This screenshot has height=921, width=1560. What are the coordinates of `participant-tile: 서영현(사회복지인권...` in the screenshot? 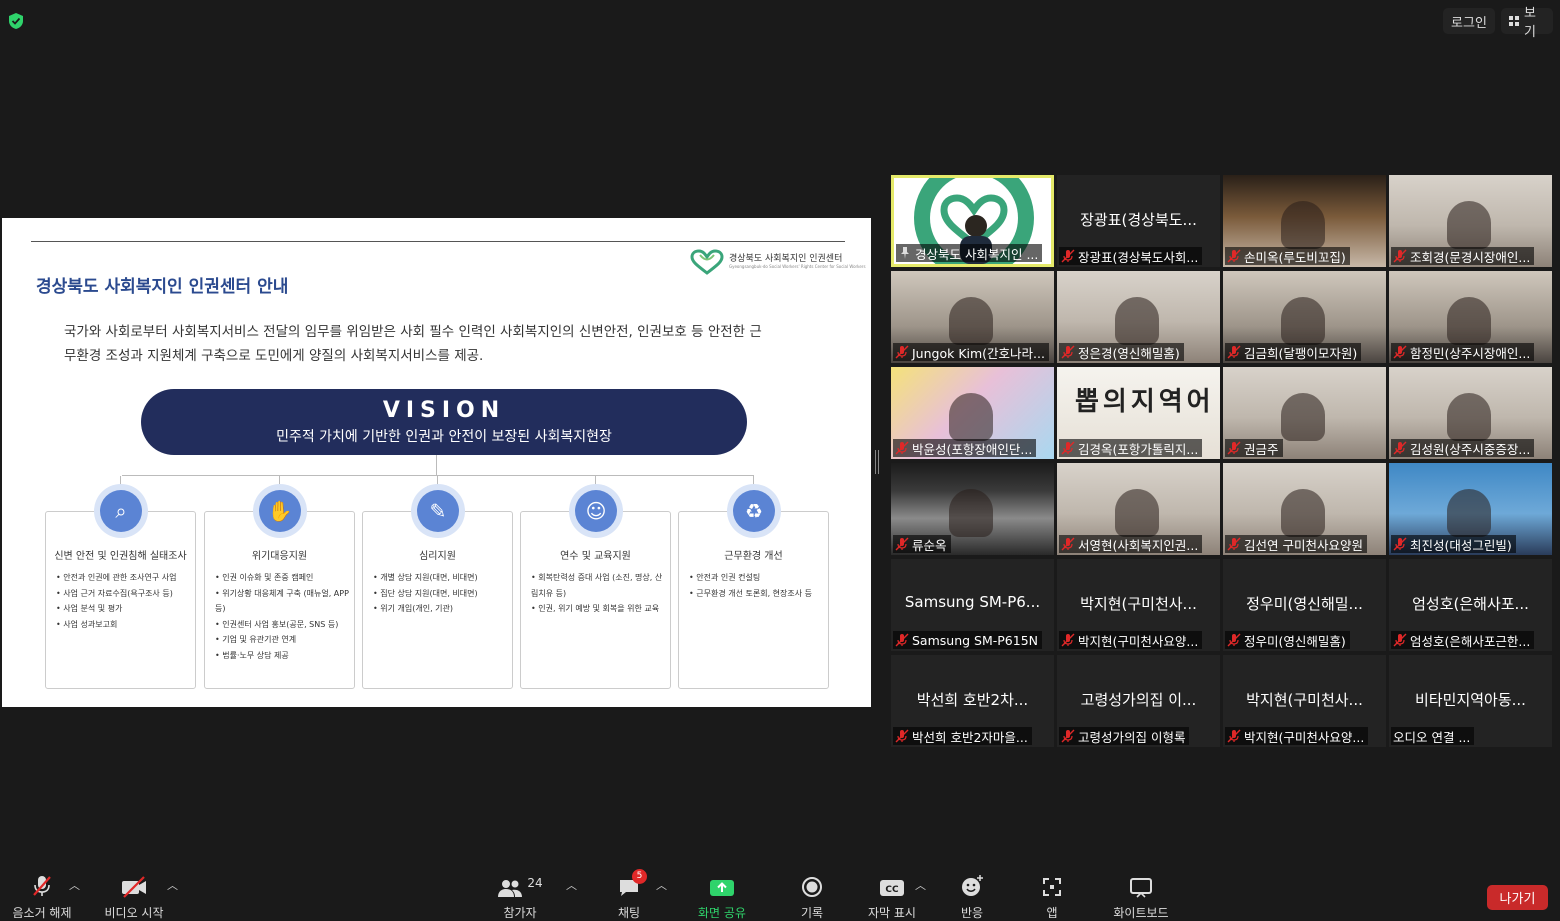 It's located at (1138, 509).